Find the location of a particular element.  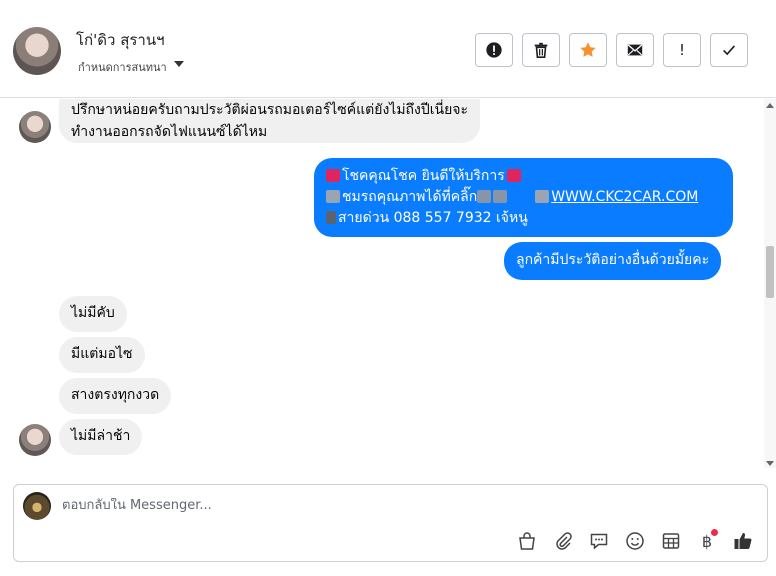

table-icon is located at coordinates (671, 541).